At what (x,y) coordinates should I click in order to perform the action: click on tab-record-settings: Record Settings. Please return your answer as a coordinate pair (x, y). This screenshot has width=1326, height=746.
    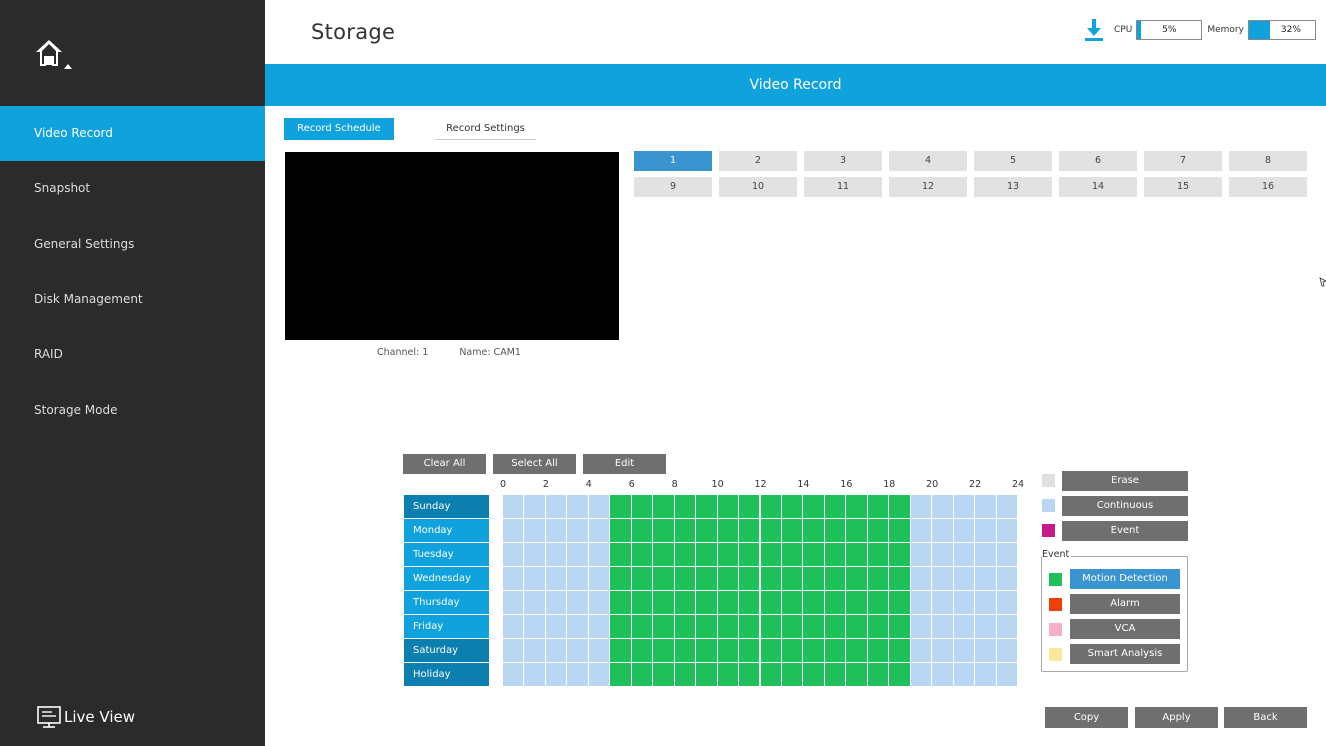
    Looking at the image, I should click on (485, 129).